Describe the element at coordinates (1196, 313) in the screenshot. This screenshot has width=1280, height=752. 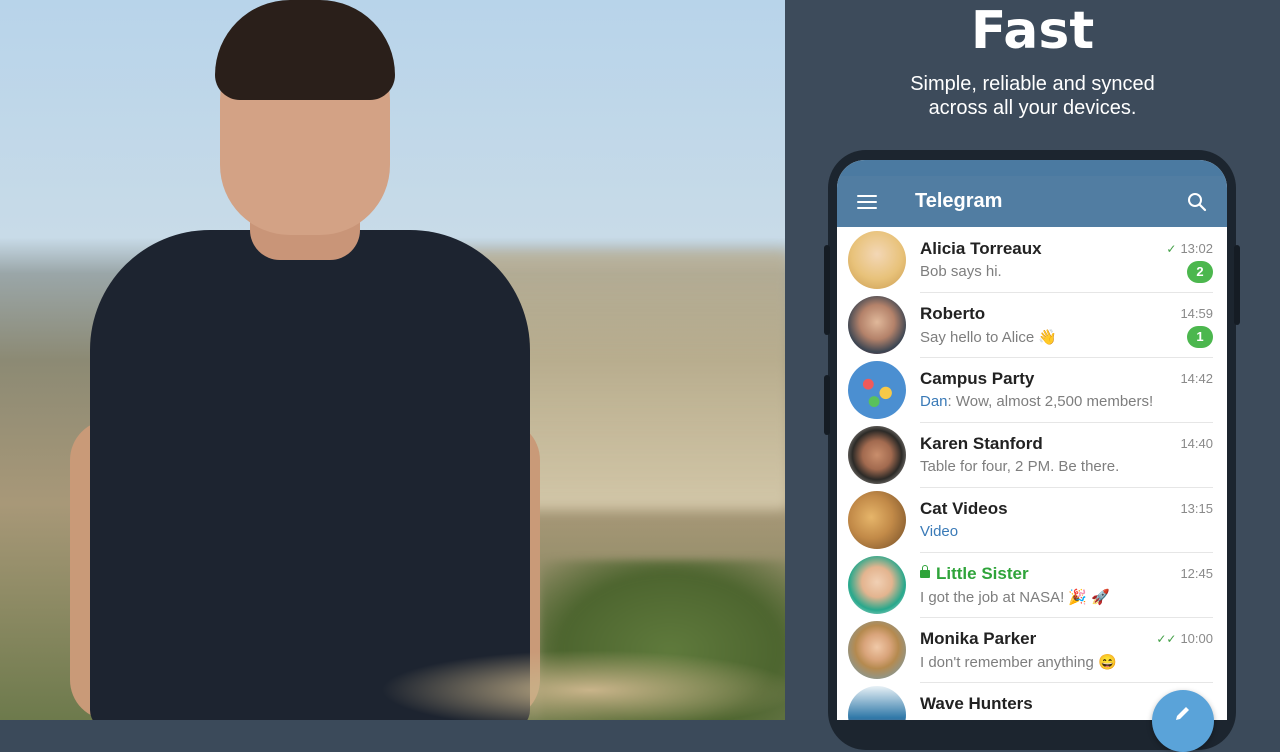
I see `chat-time: 14:59` at that location.